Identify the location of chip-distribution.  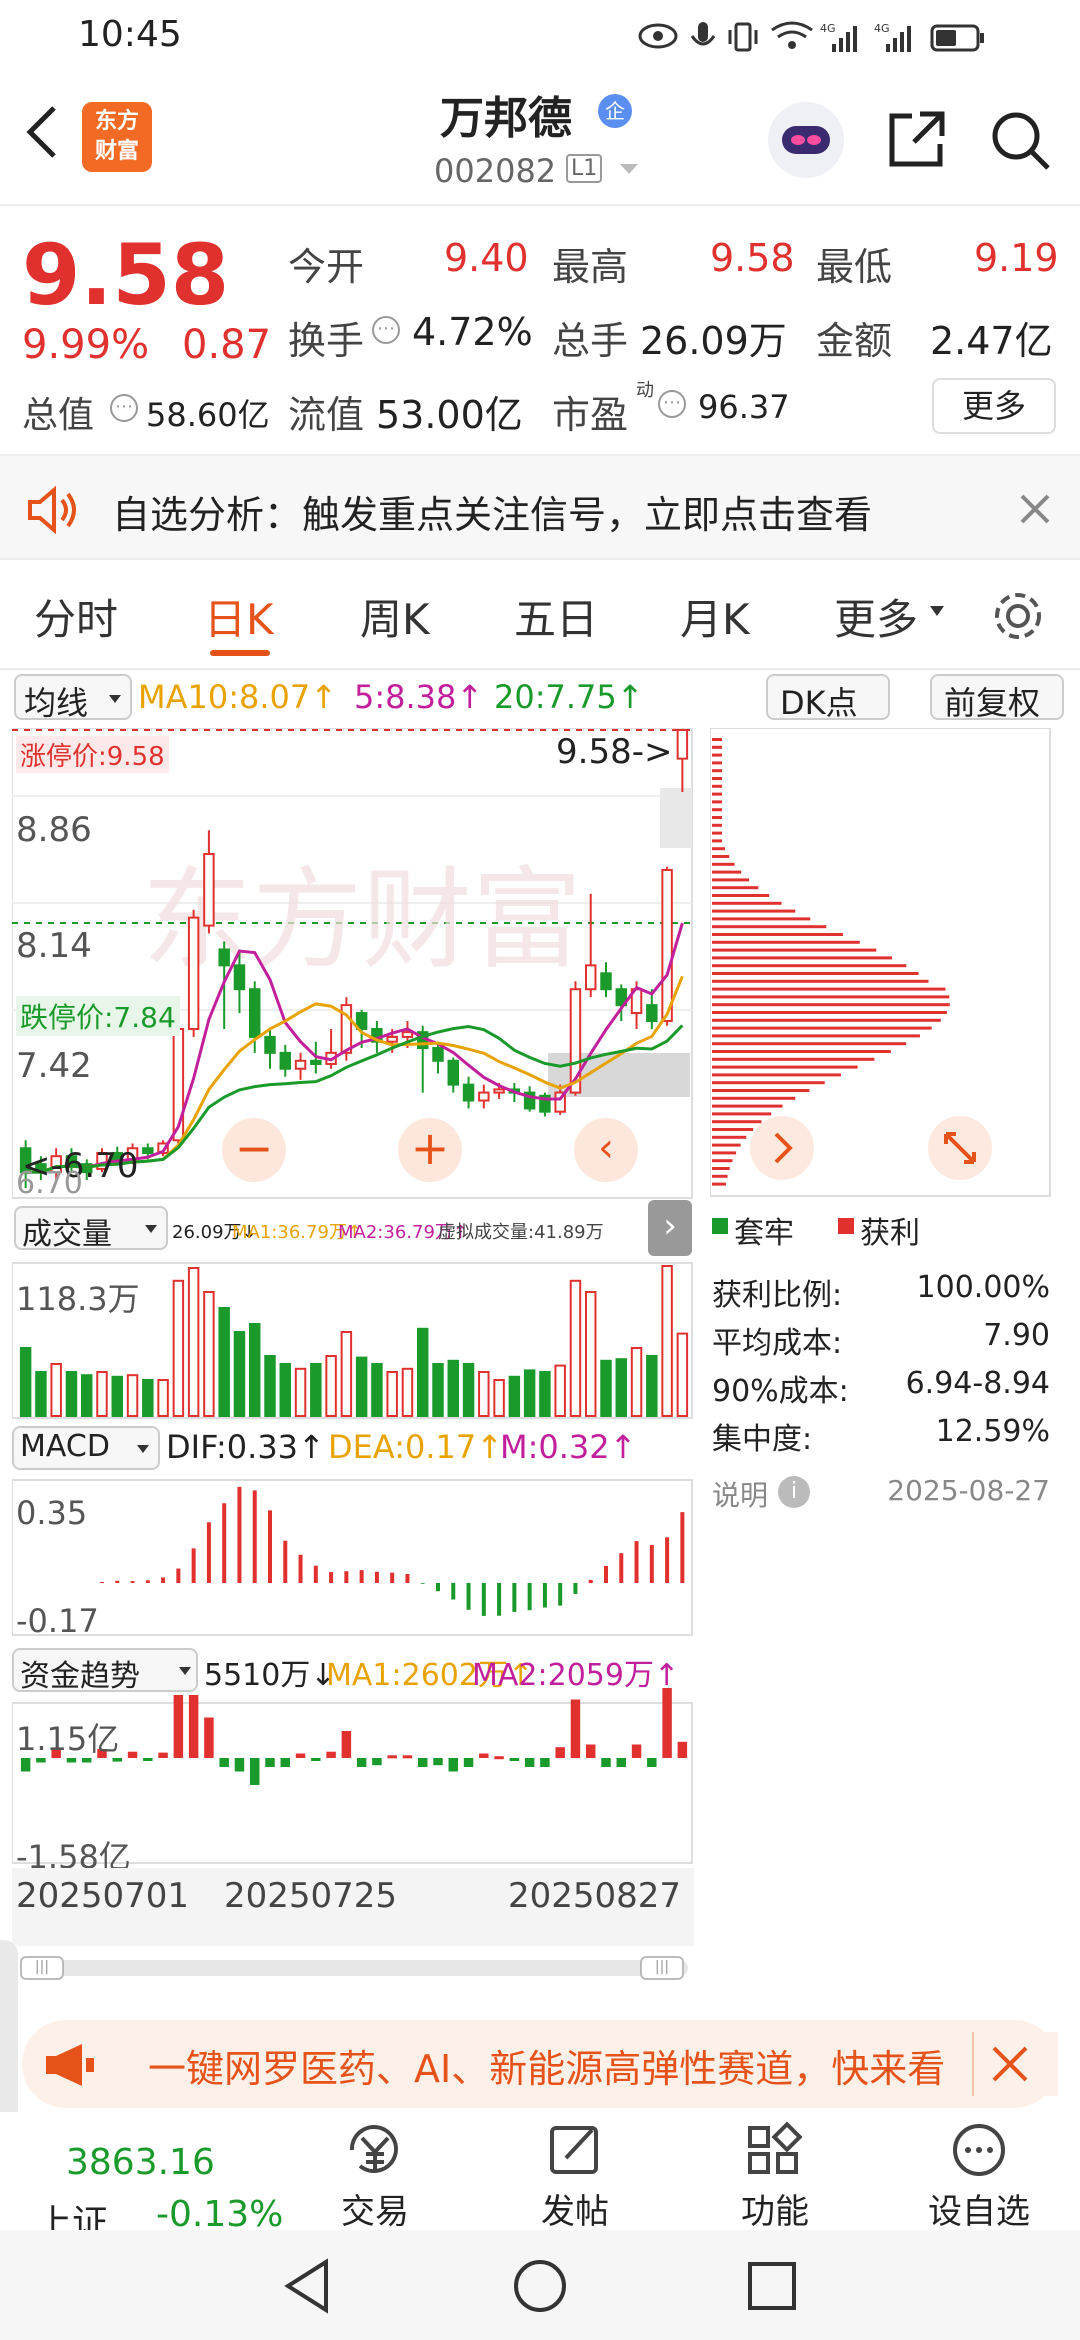
(881, 963).